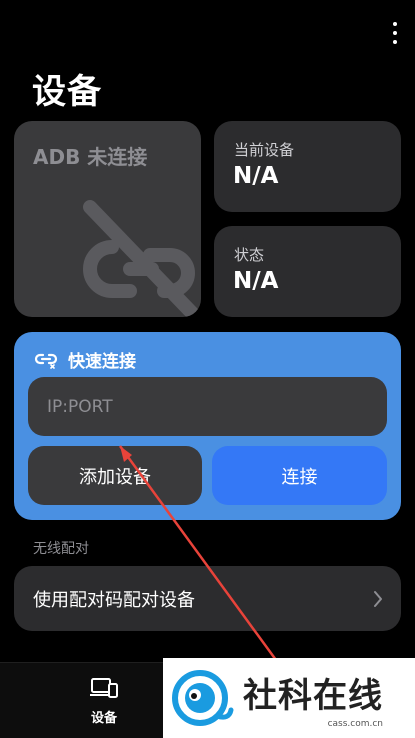 The image size is (415, 738). What do you see at coordinates (313, 695) in the screenshot?
I see `watermark-title: 社科在线` at bounding box center [313, 695].